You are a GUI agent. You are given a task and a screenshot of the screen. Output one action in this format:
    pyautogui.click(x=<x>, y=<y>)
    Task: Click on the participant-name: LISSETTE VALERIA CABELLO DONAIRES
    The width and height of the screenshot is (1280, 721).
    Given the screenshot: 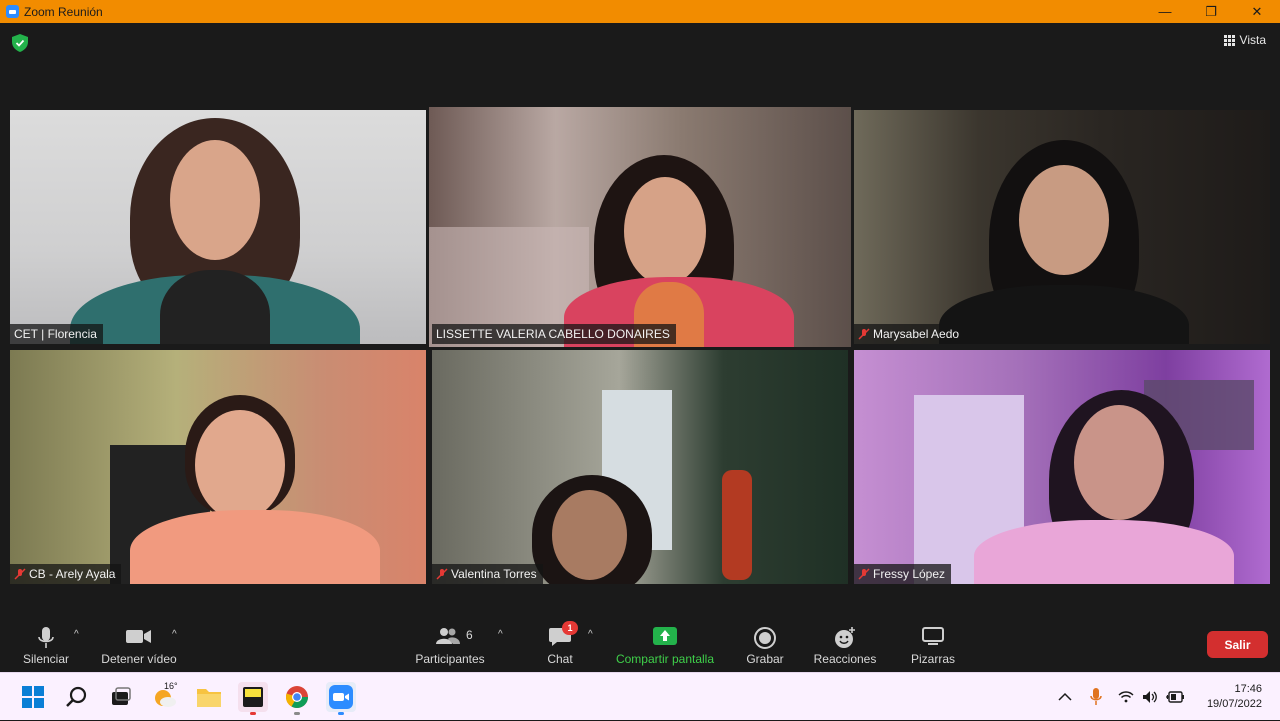 What is the action you would take?
    pyautogui.click(x=554, y=334)
    